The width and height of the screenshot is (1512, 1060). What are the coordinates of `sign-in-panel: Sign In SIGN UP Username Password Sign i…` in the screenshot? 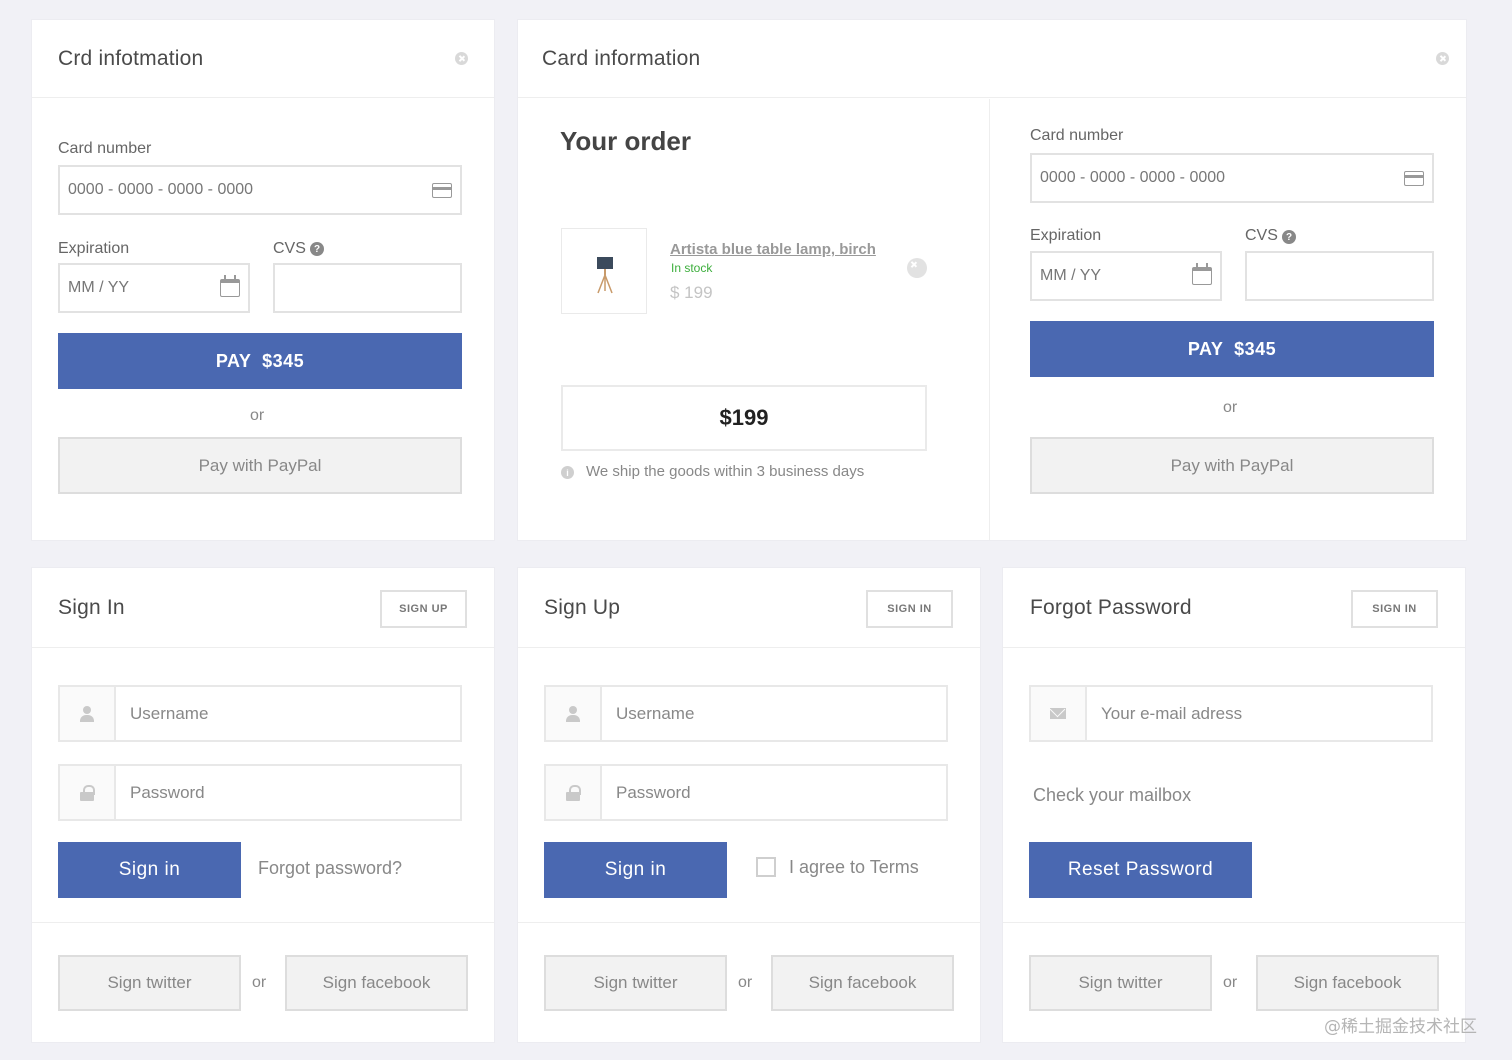 It's located at (263, 805).